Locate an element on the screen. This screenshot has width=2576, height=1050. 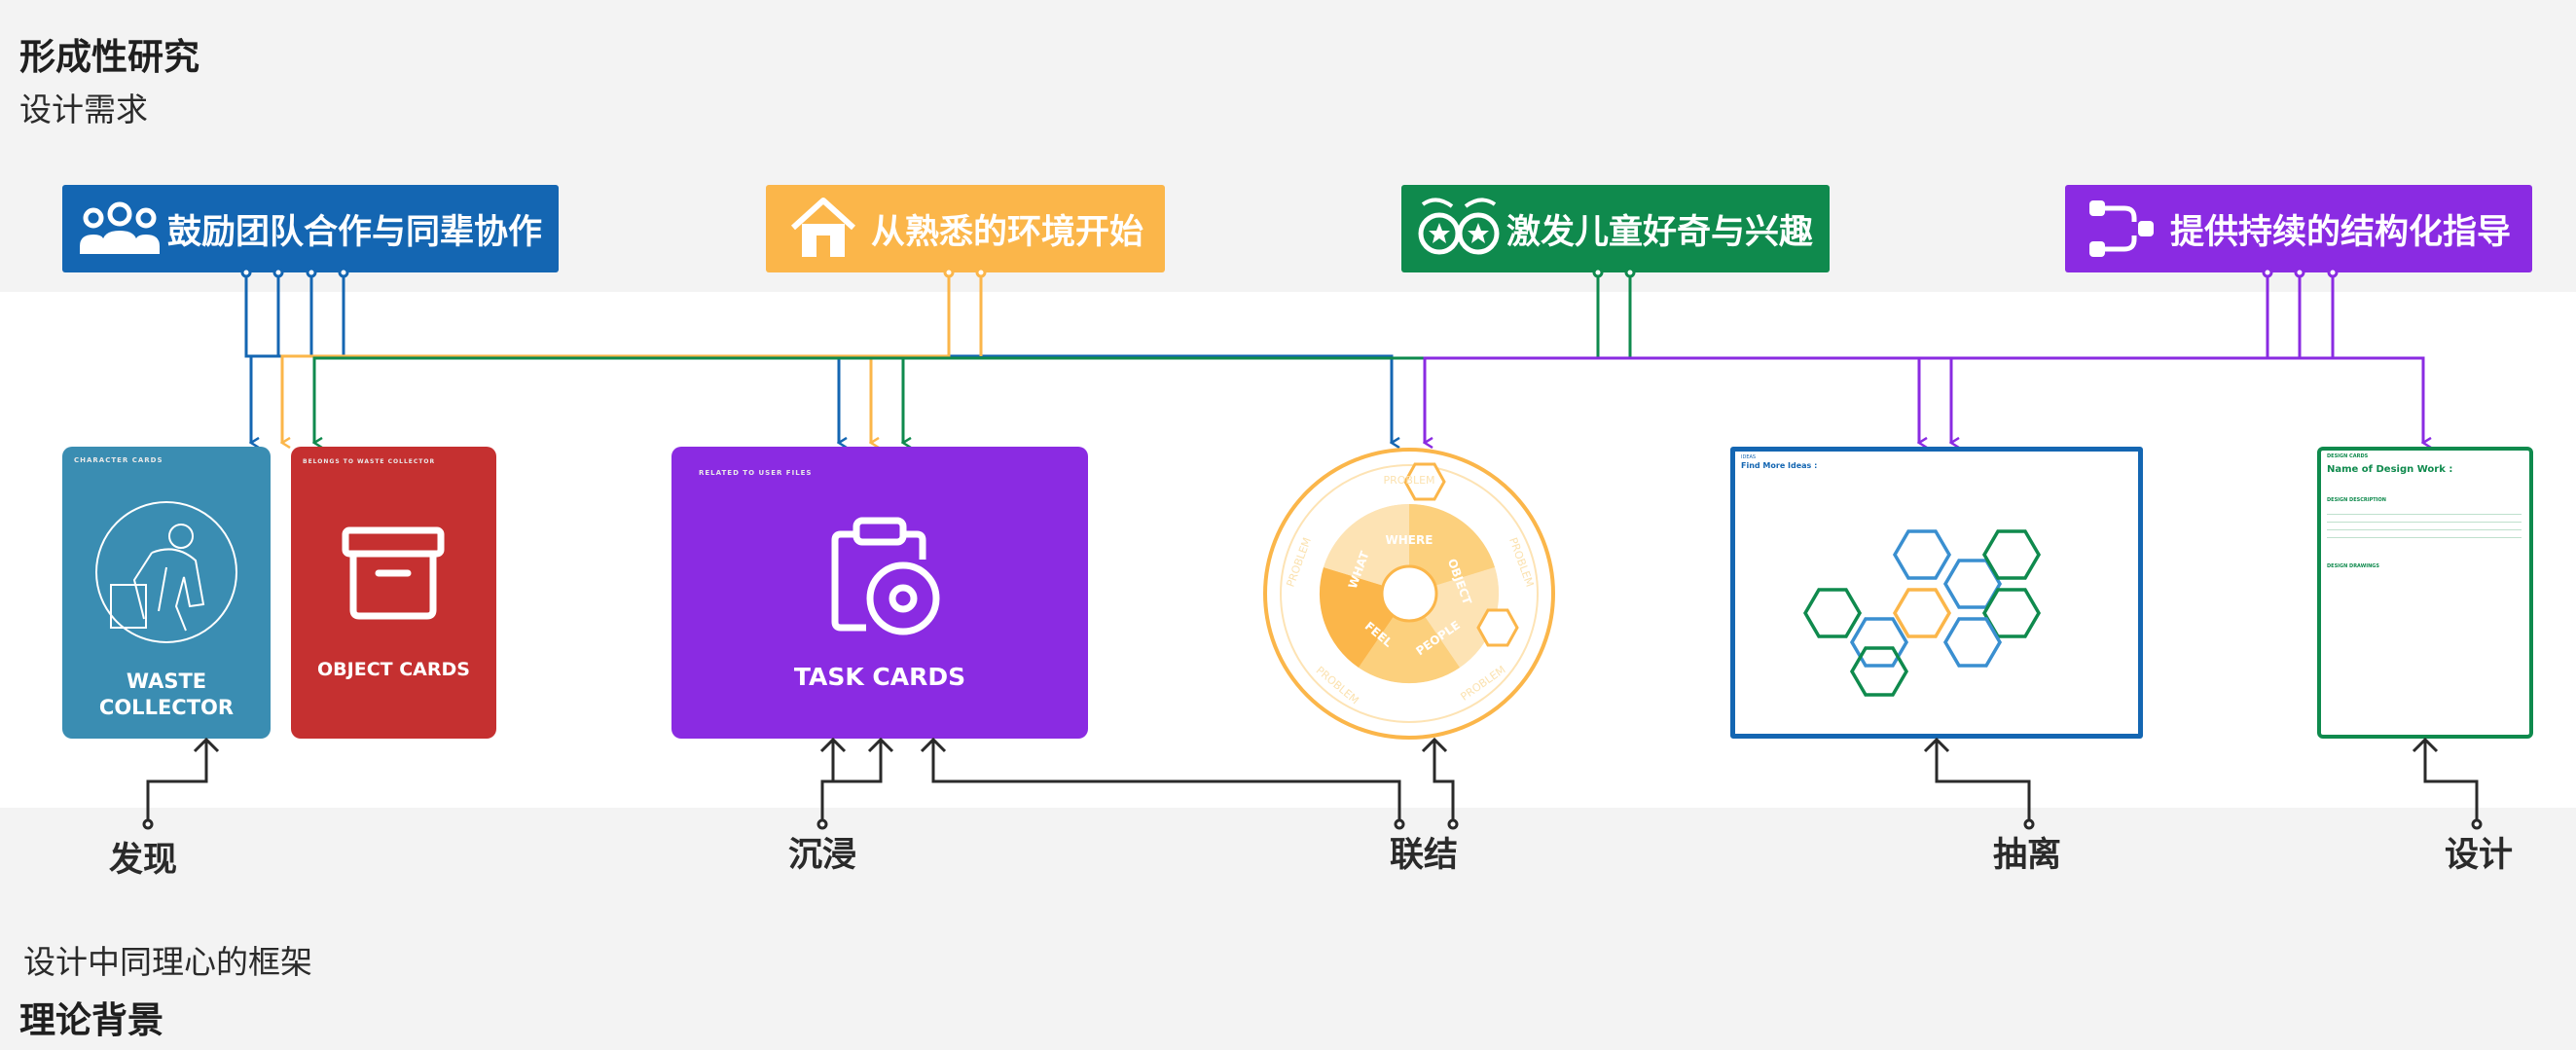
stage-connect: 联结 is located at coordinates (1424, 855).